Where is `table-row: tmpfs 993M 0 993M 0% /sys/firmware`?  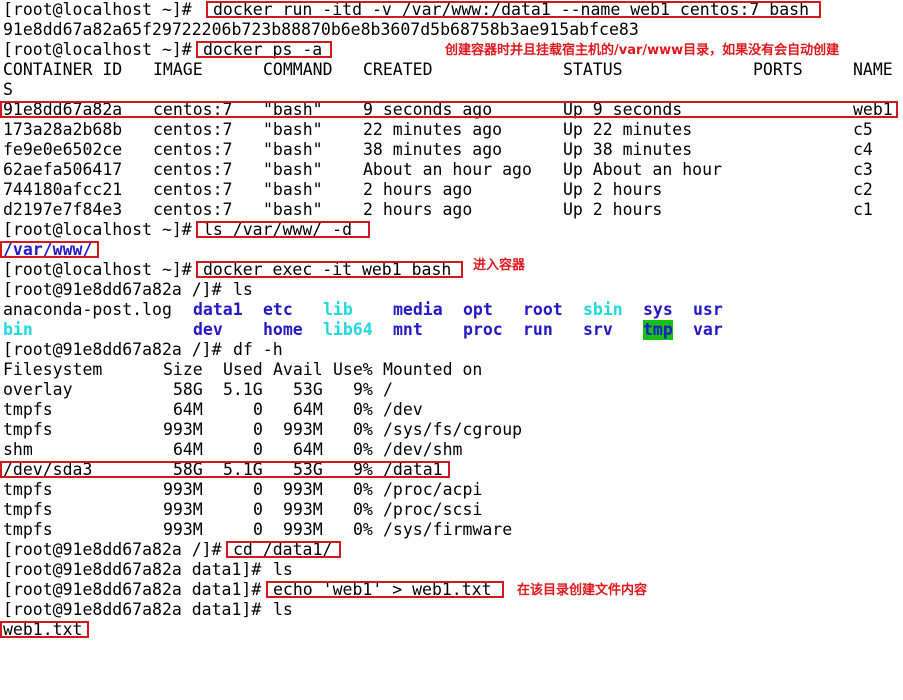 table-row: tmpfs 993M 0 993M 0% /sys/firmware is located at coordinates (453, 530).